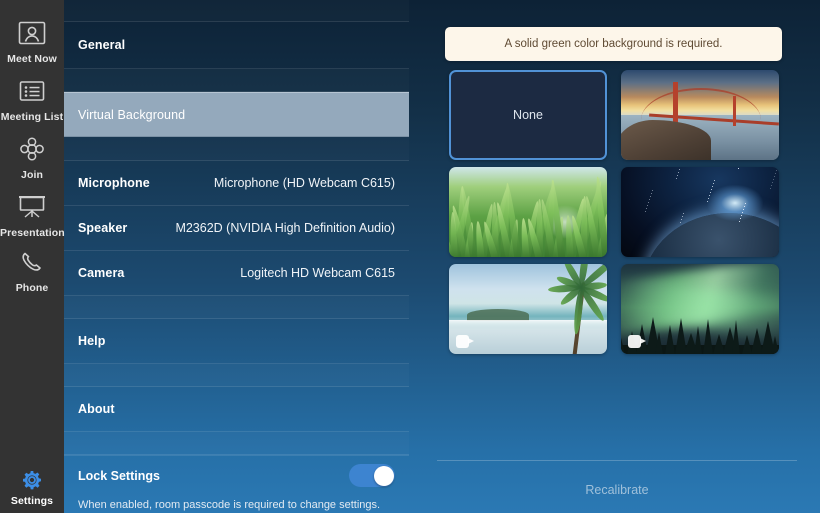 This screenshot has height=513, width=820. Describe the element at coordinates (304, 183) in the screenshot. I see `settings-value-microphone: Microphone (HD Webcam C615)` at that location.